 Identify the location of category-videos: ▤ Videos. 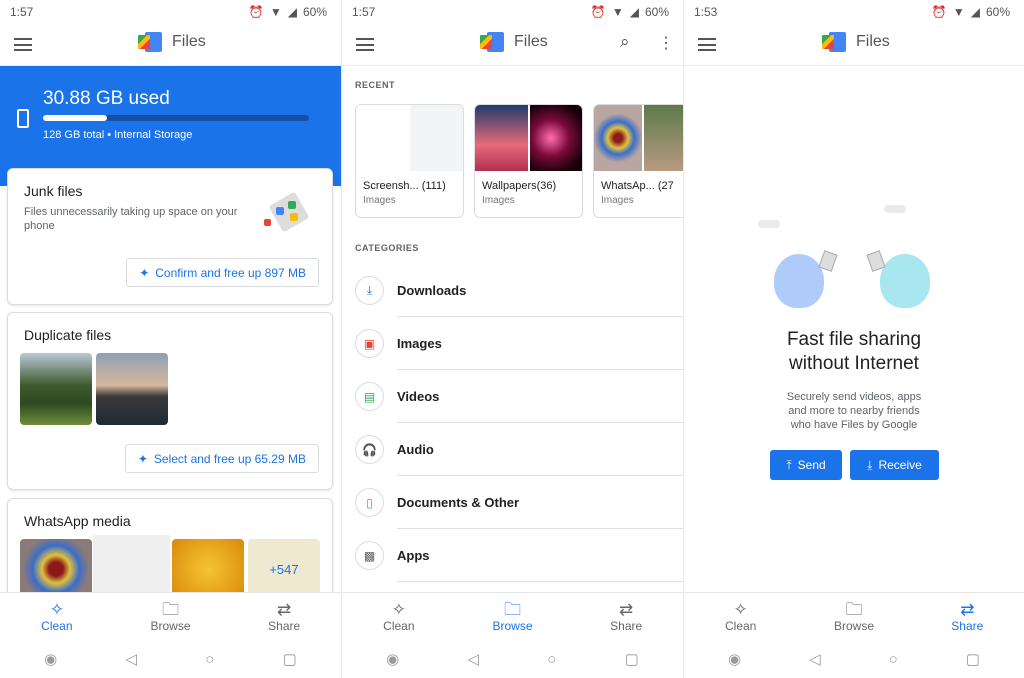
(512, 396).